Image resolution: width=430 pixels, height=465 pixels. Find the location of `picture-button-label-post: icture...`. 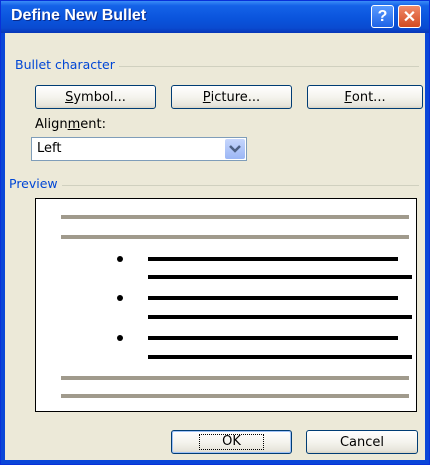

picture-button-label-post: icture... is located at coordinates (235, 97).